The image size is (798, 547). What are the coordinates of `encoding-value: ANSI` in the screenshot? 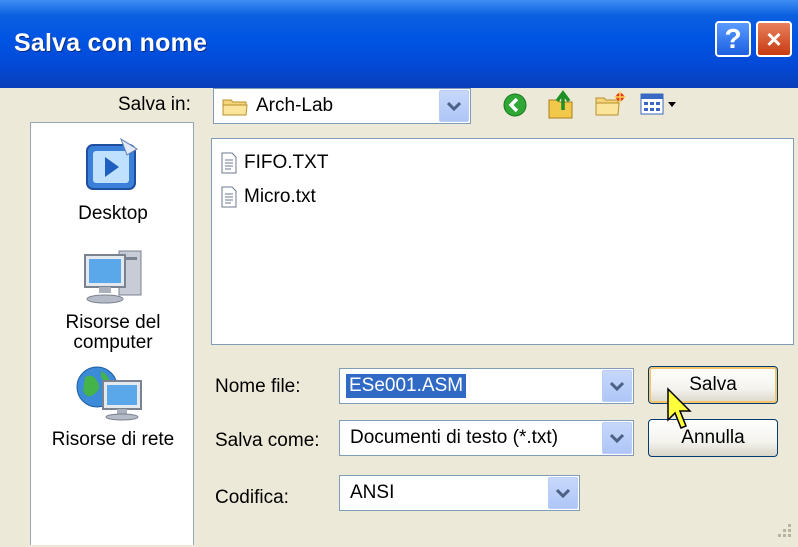 It's located at (372, 492).